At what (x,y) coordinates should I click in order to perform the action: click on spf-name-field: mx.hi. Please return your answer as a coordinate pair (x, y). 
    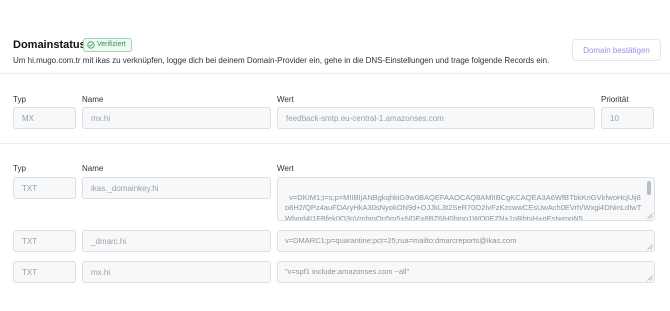
    Looking at the image, I should click on (176, 272).